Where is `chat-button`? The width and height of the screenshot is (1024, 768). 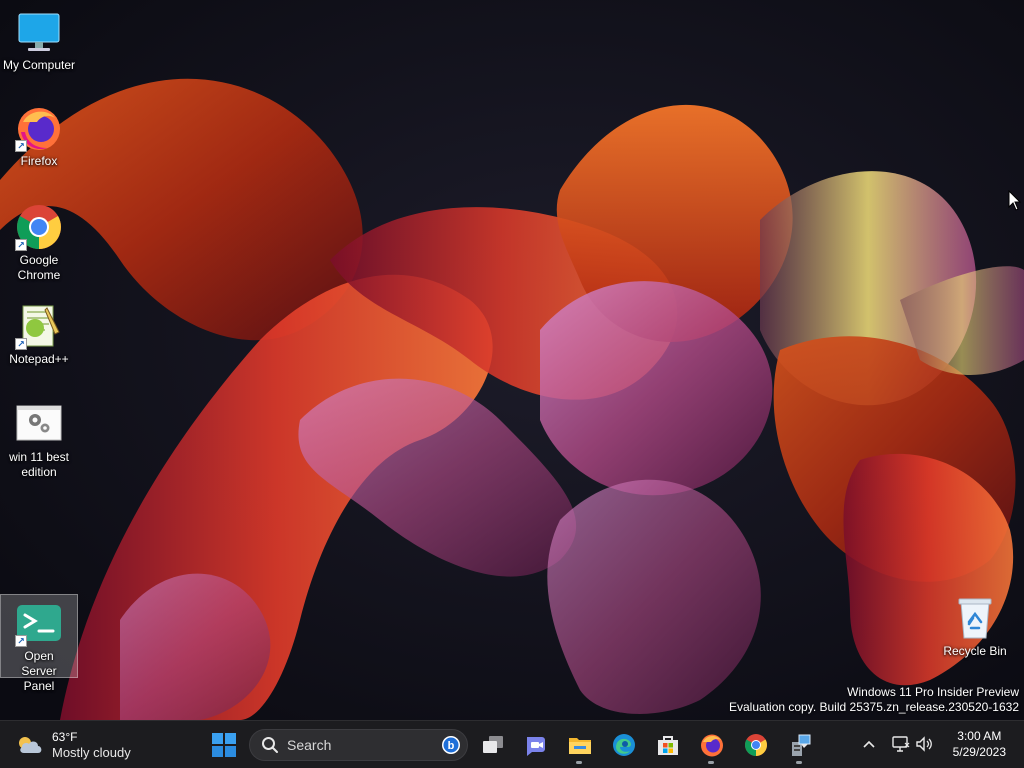
chat-button is located at coordinates (536, 745).